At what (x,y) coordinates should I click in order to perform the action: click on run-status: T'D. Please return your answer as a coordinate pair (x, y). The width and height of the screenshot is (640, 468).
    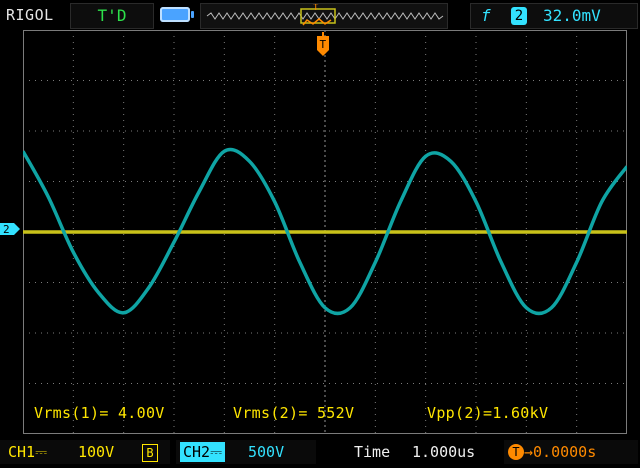
    Looking at the image, I should click on (112, 16).